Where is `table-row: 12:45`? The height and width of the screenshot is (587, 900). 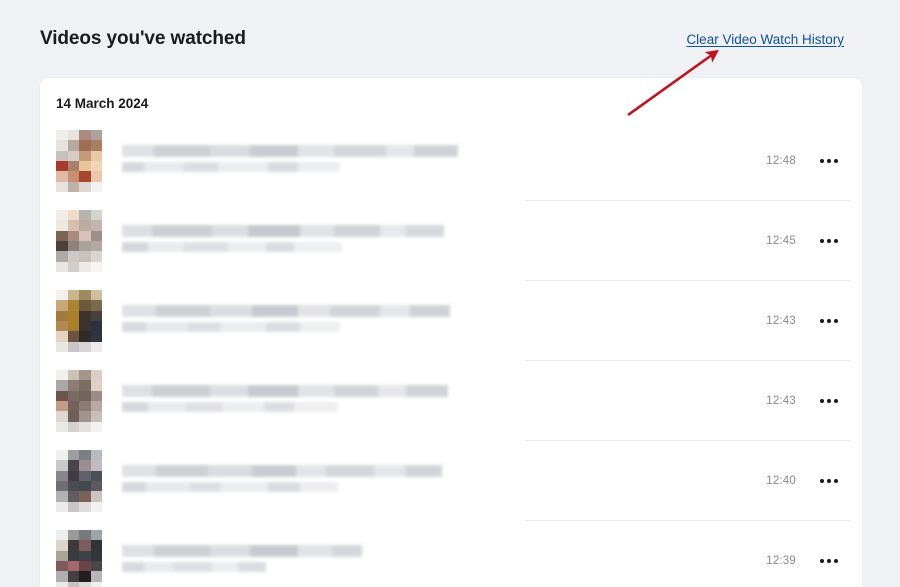
table-row: 12:45 is located at coordinates (451, 241).